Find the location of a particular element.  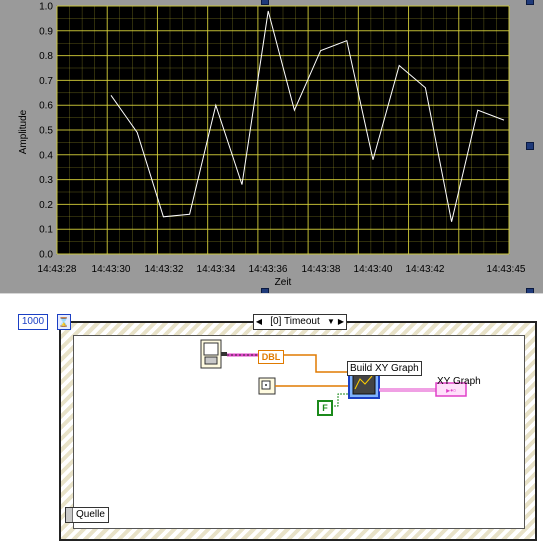

event-data-node: Quelle is located at coordinates (87, 515).